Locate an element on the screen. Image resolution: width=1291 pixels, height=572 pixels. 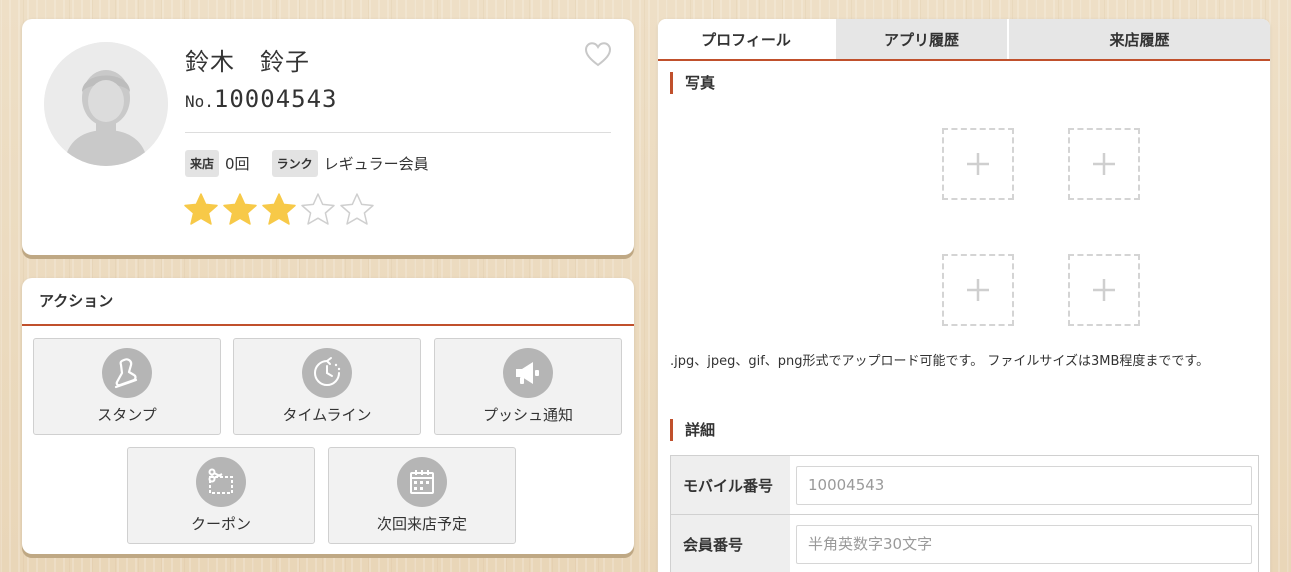
avatar is located at coordinates (106, 104).